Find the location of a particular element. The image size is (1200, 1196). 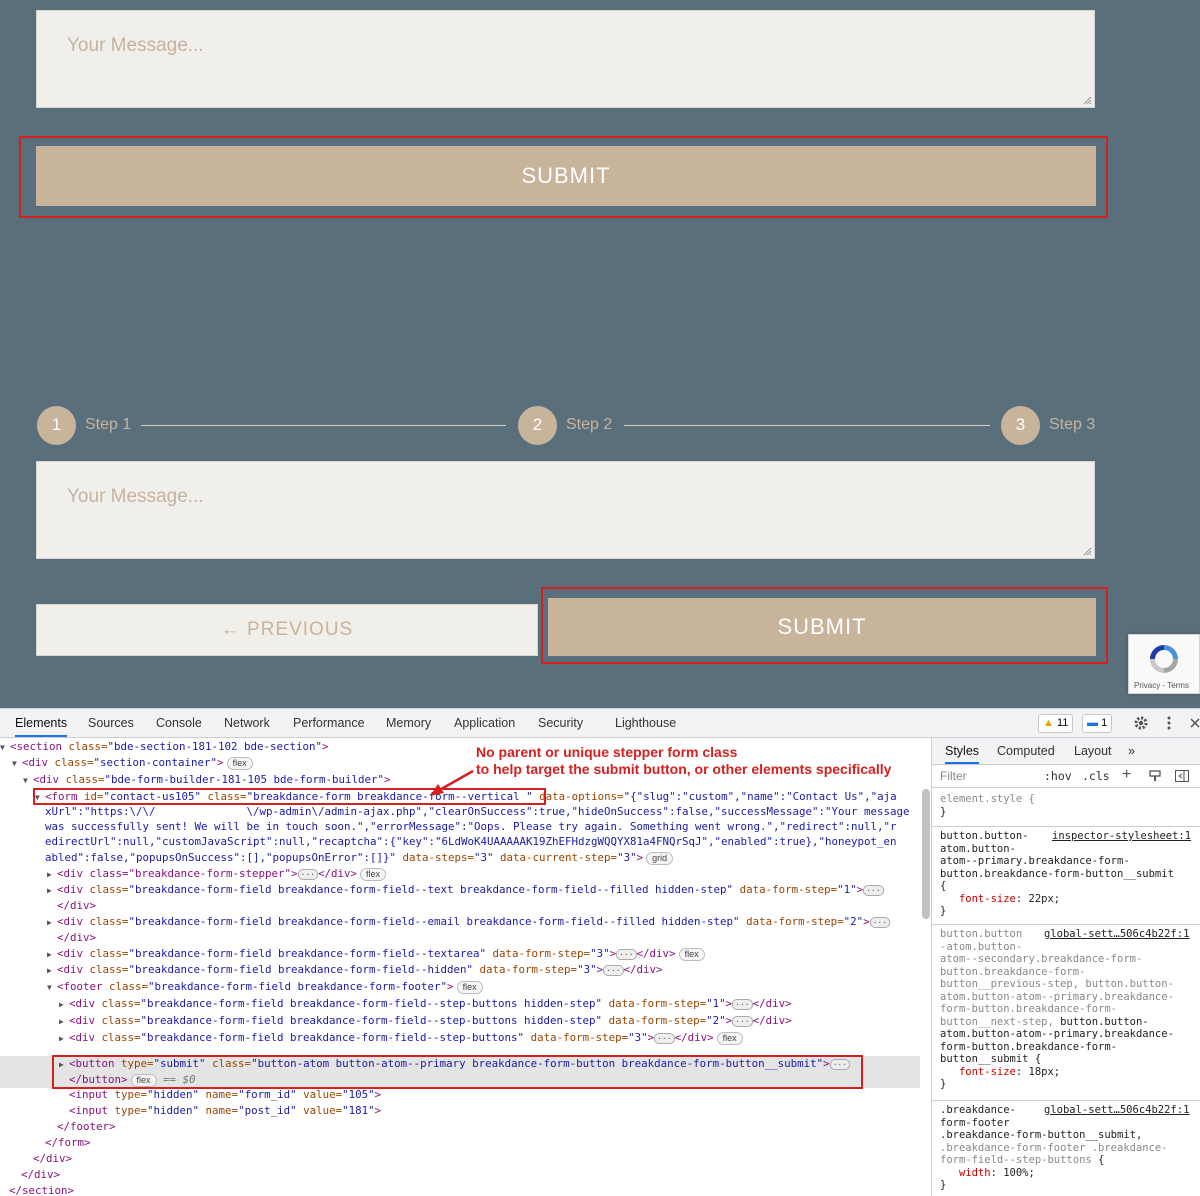

tab-elements: Elements is located at coordinates (41, 723).